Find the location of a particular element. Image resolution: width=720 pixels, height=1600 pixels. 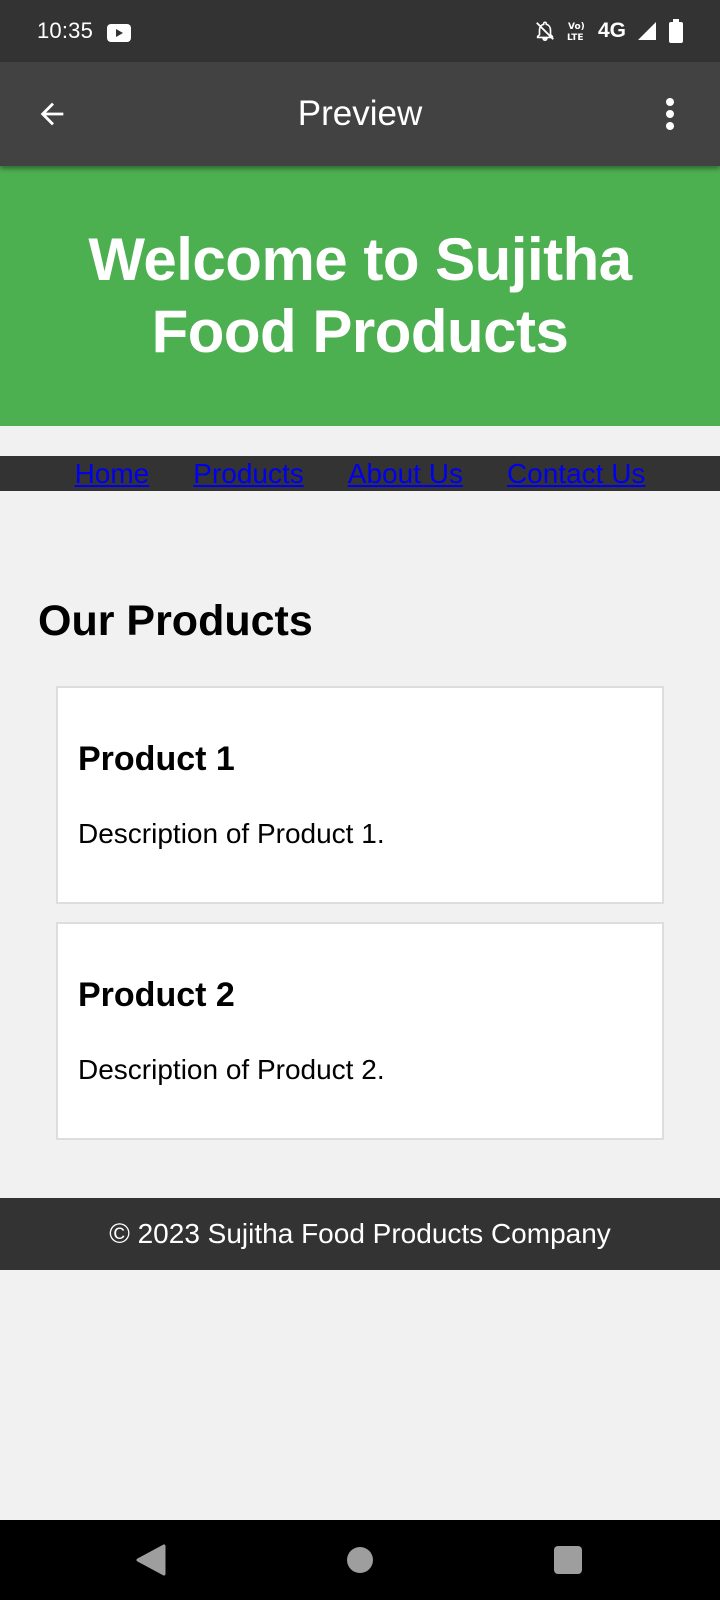

page-footer: © 2023 Sujitha Food Products Company is located at coordinates (360, 1234).